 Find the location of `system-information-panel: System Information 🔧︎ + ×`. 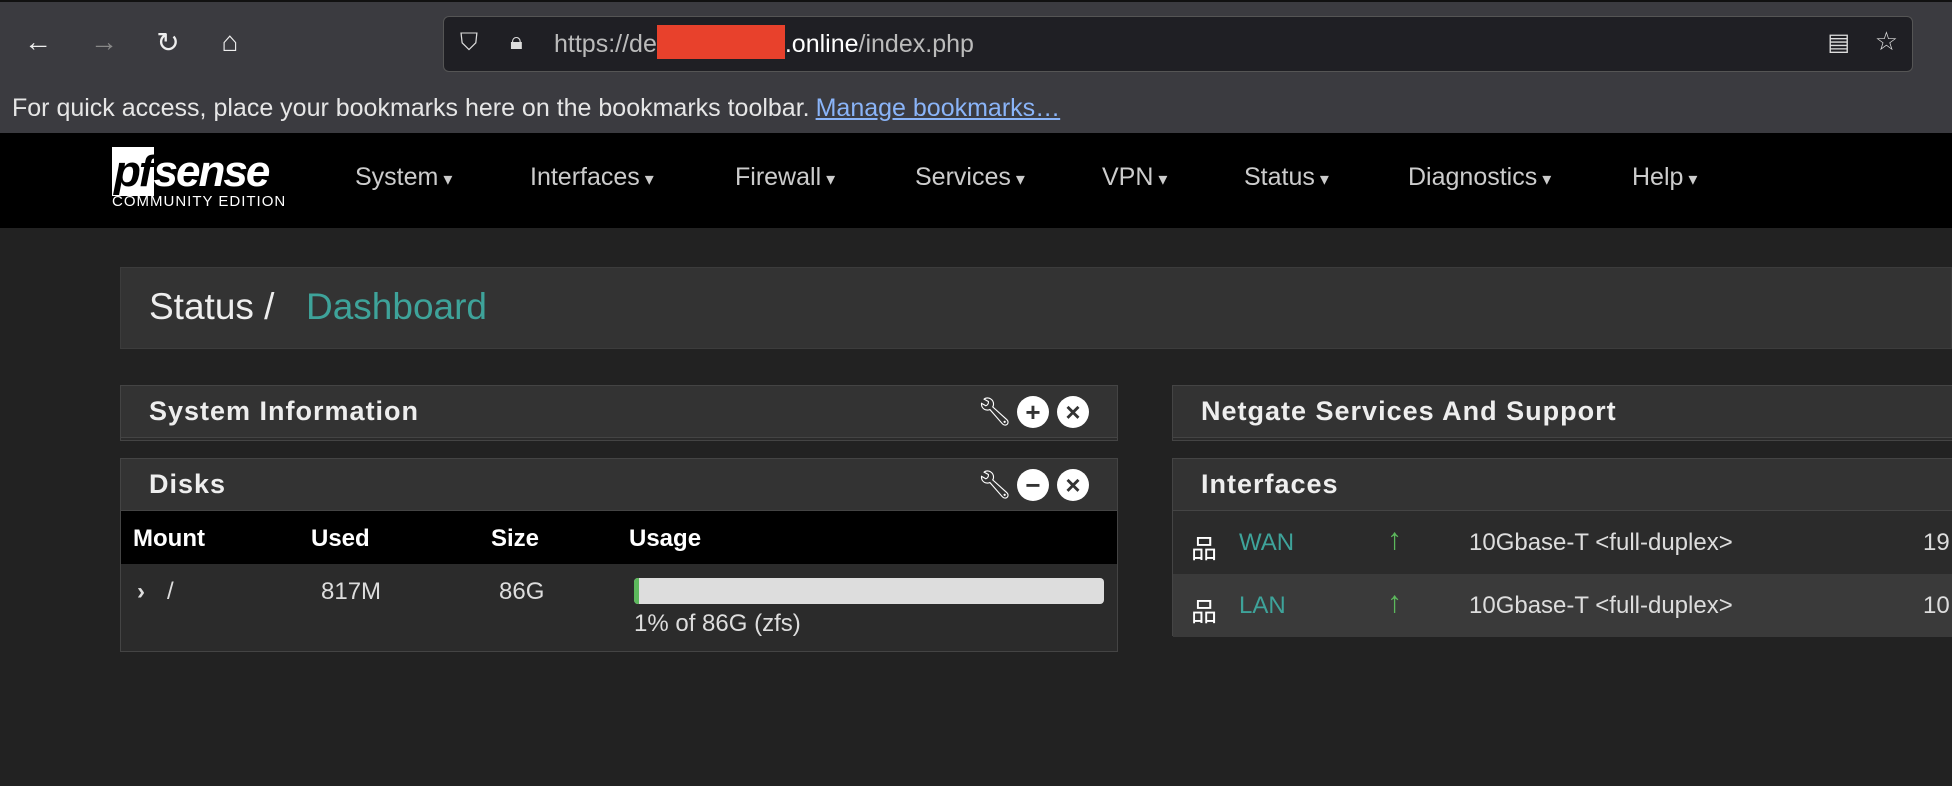

system-information-panel: System Information 🔧︎ + × is located at coordinates (619, 413).